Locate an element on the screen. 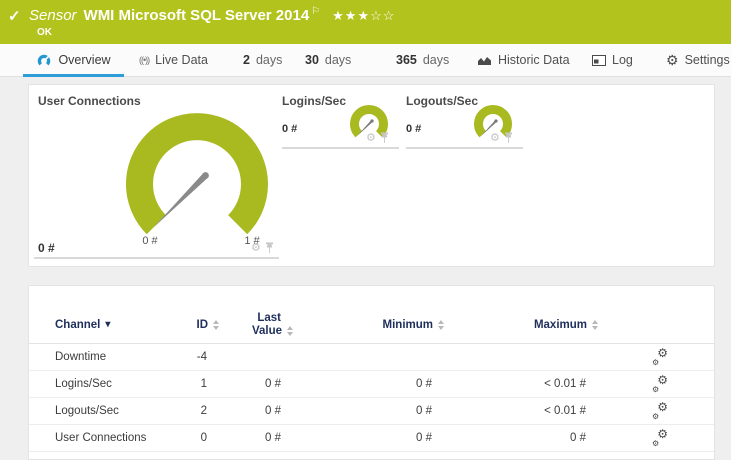 This screenshot has width=731, height=460. tab-2-days-word: days is located at coordinates (269, 60).